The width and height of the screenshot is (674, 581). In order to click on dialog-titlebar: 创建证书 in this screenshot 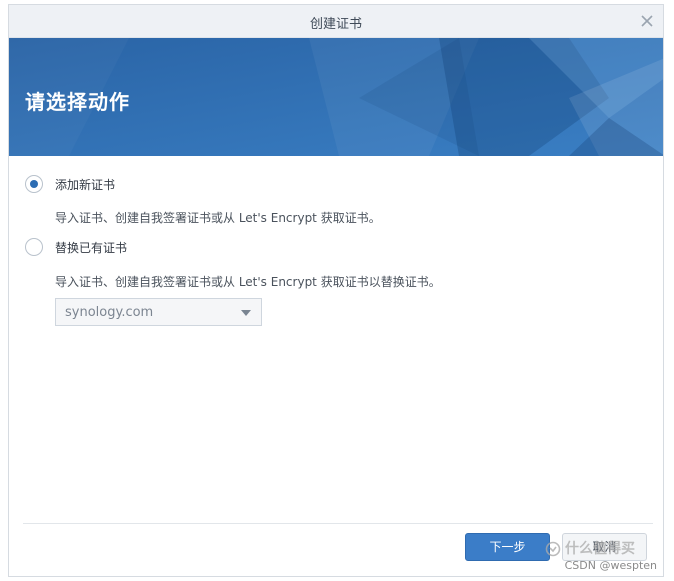, I will do `click(336, 21)`.